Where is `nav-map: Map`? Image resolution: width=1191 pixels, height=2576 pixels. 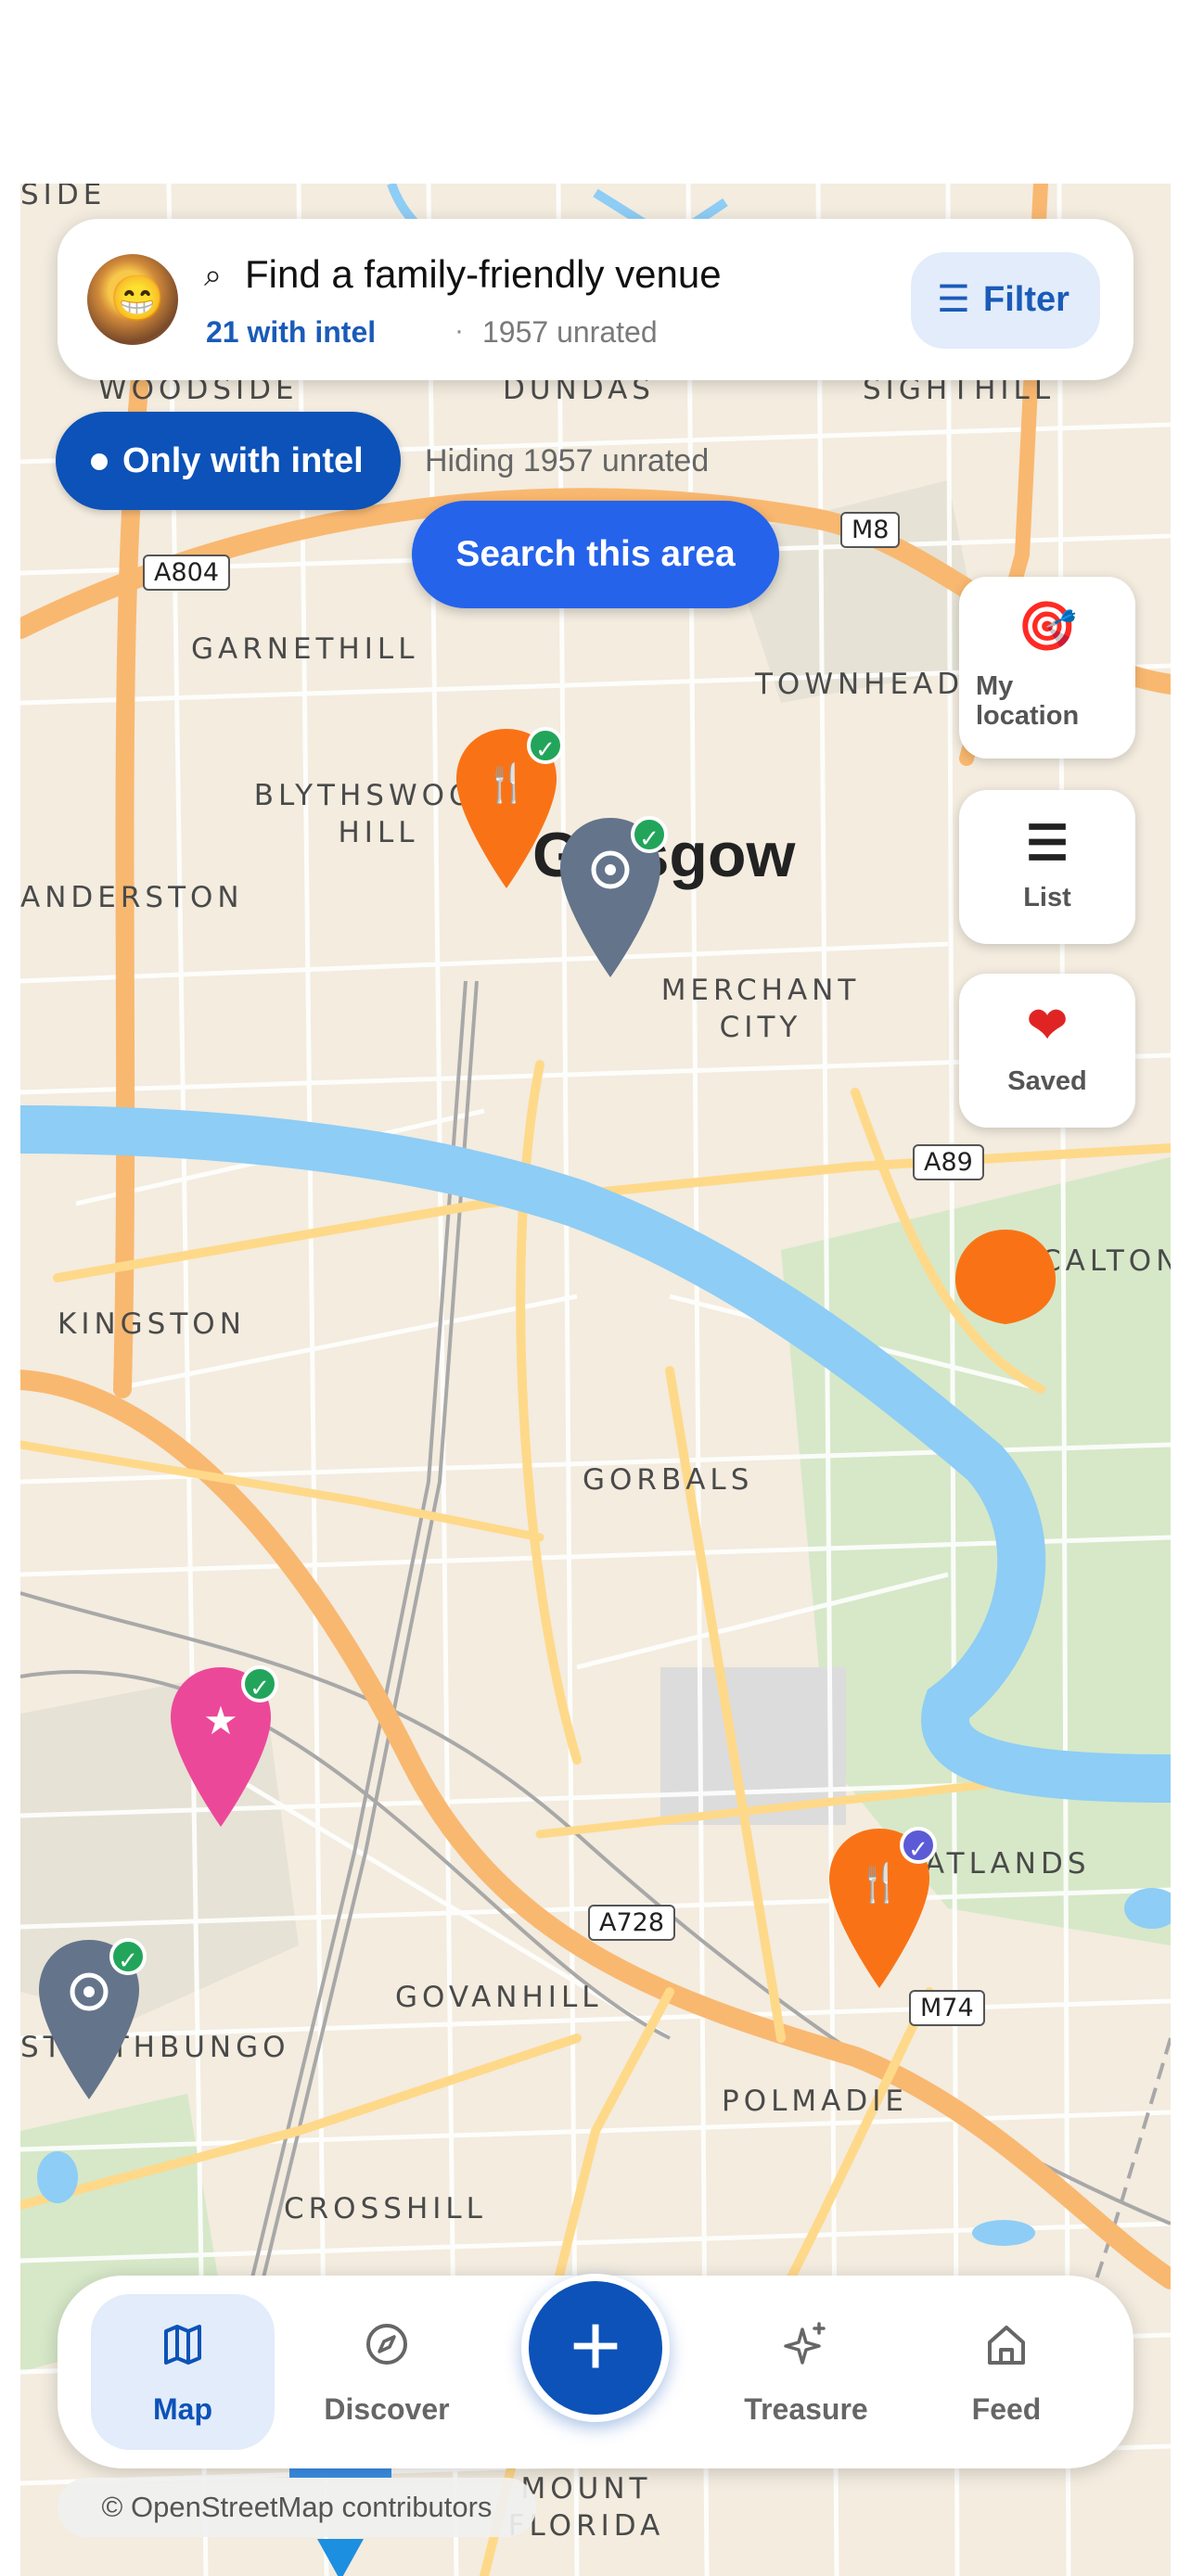 nav-map: Map is located at coordinates (183, 2372).